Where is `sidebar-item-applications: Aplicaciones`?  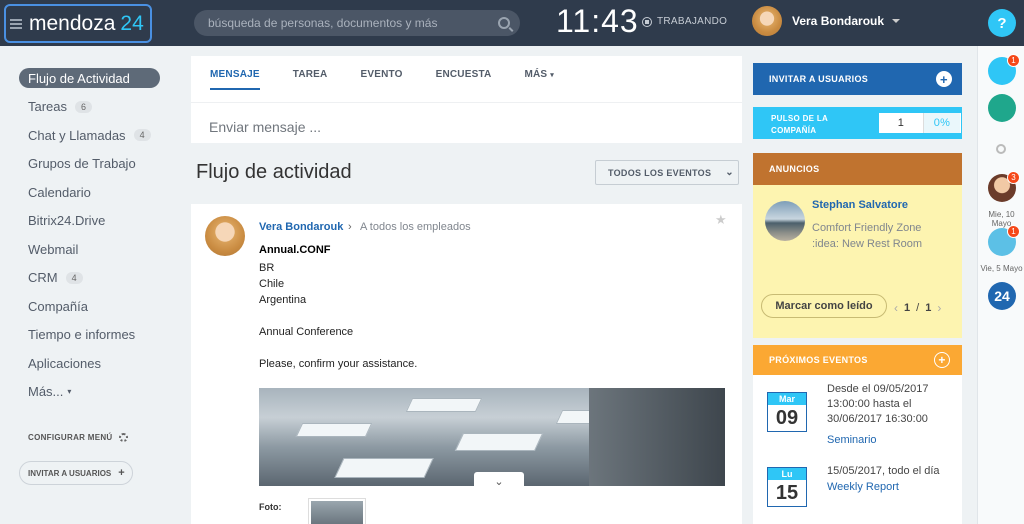 sidebar-item-applications: Aplicaciones is located at coordinates (89, 363).